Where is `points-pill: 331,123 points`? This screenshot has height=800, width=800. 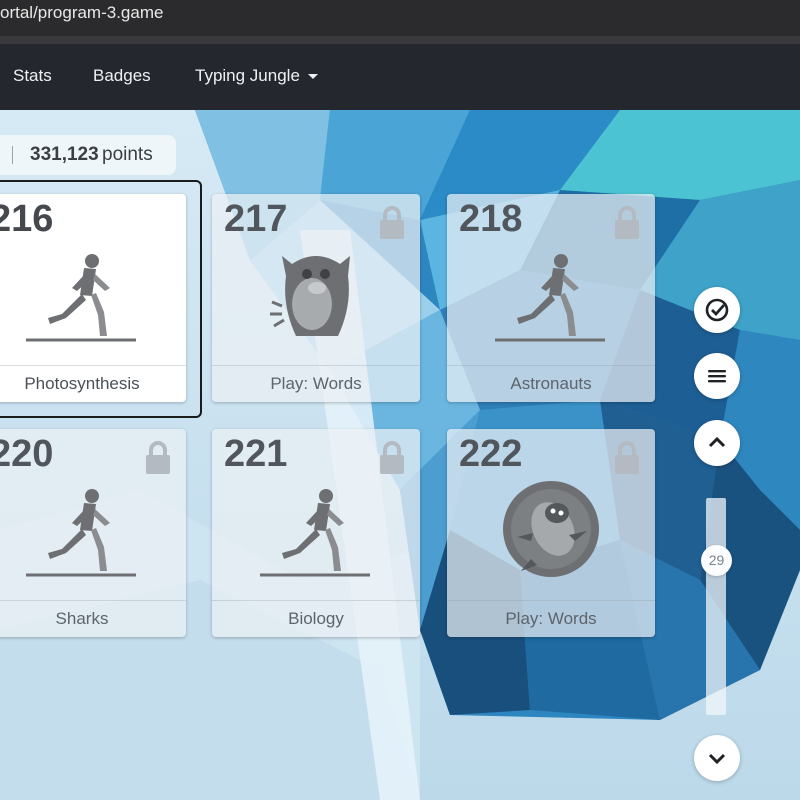
points-pill: 331,123 points is located at coordinates (88, 155).